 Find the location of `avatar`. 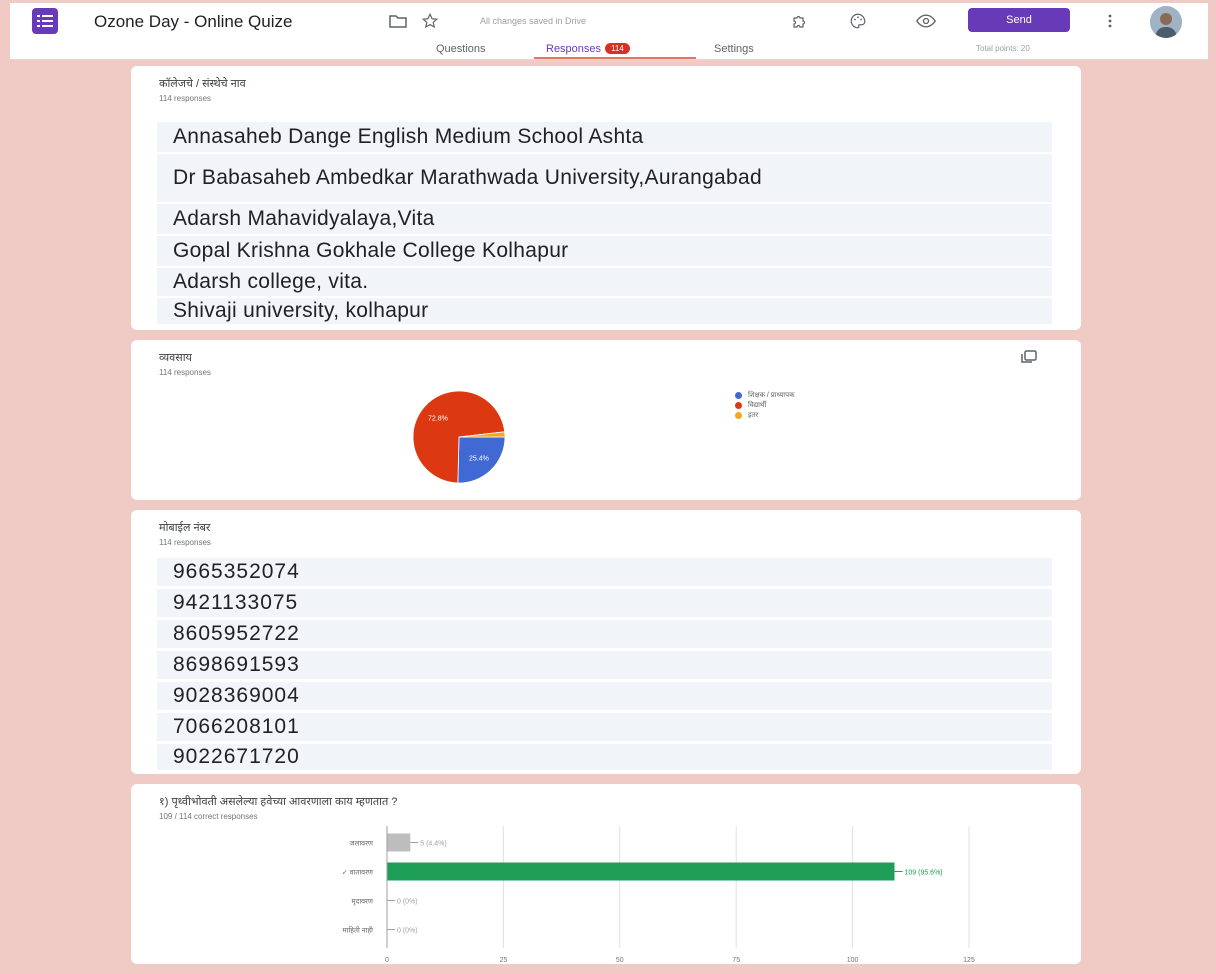

avatar is located at coordinates (1166, 22).